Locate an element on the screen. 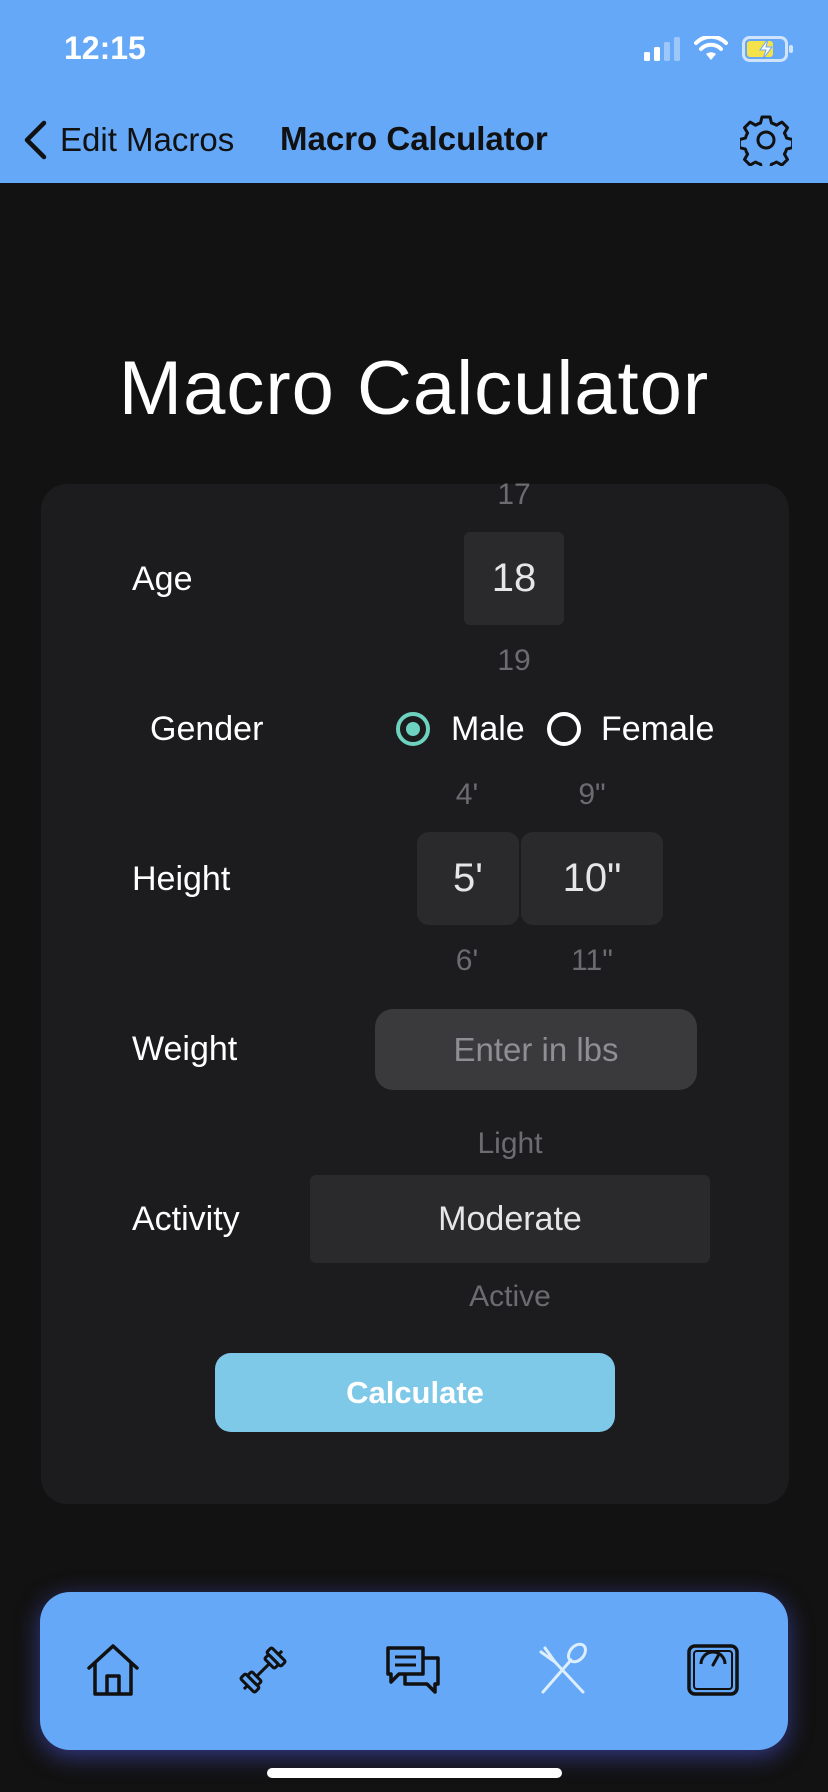 The image size is (828, 1792). wifi-icon is located at coordinates (711, 48).